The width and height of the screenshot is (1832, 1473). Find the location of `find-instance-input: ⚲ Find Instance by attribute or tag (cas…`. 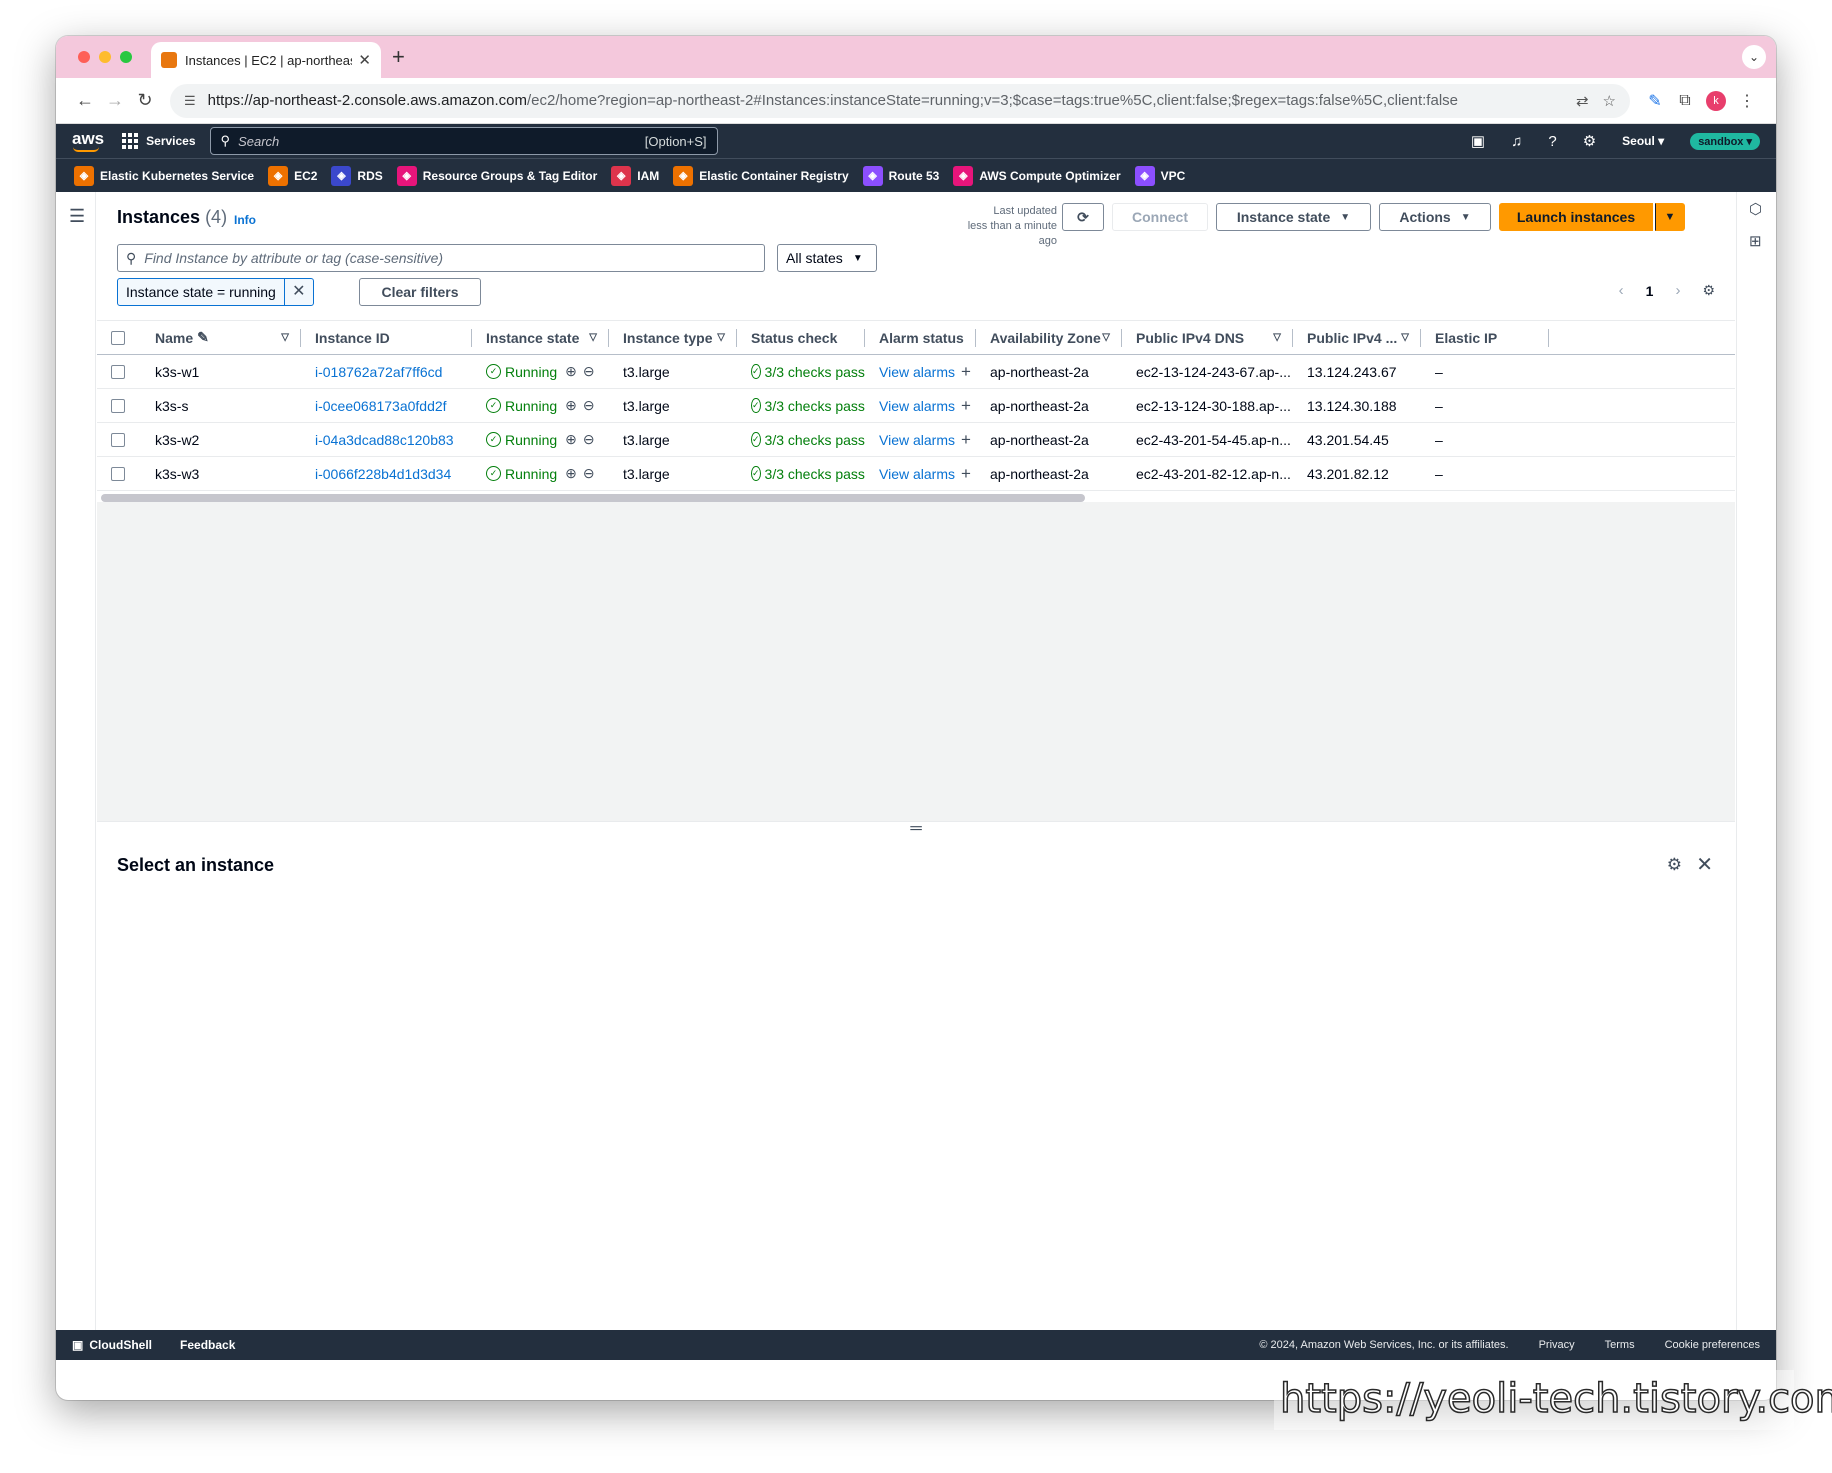

find-instance-input: ⚲ Find Instance by attribute or tag (cas… is located at coordinates (441, 258).